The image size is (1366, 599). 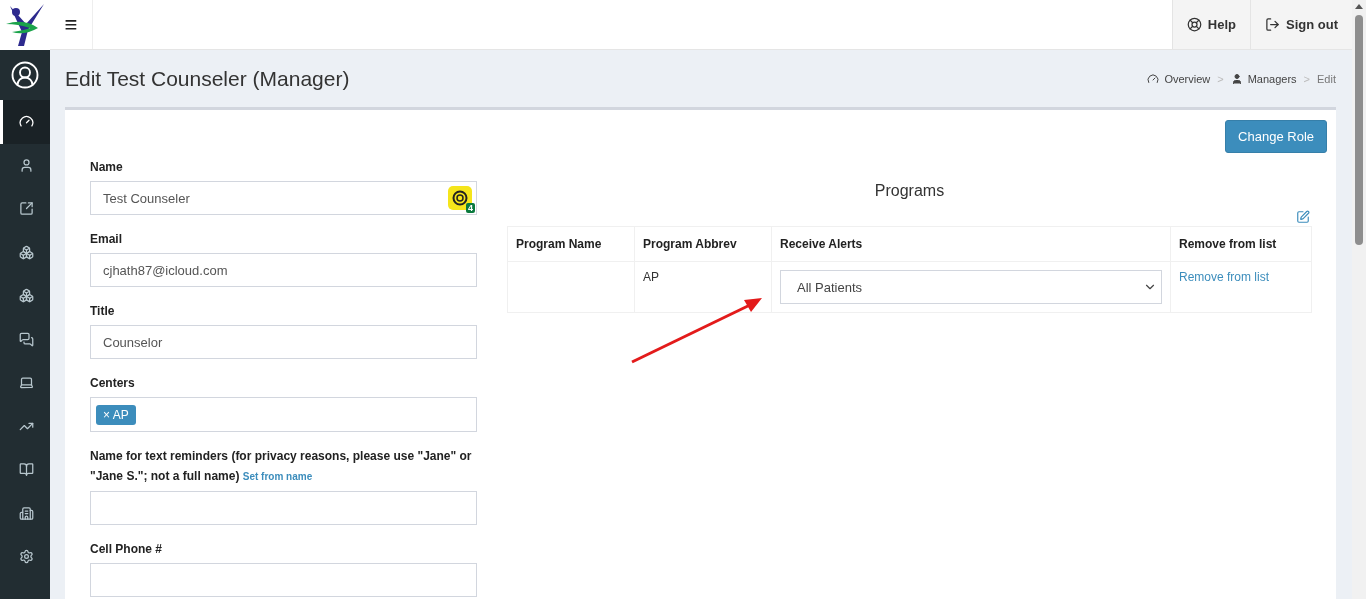 What do you see at coordinates (283, 342) in the screenshot?
I see `input-field: Counselor` at bounding box center [283, 342].